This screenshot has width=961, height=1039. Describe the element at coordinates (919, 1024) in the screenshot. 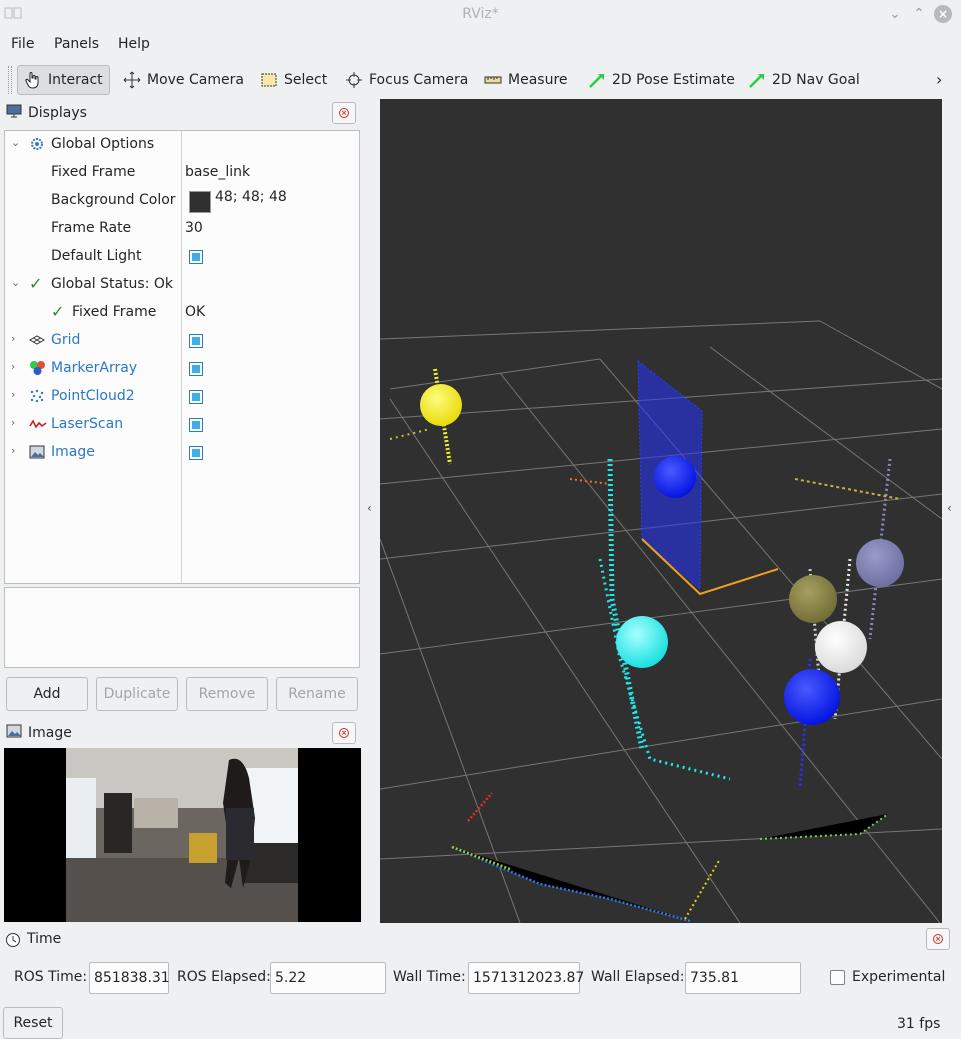

I see `fps-readout: 31 fps` at that location.